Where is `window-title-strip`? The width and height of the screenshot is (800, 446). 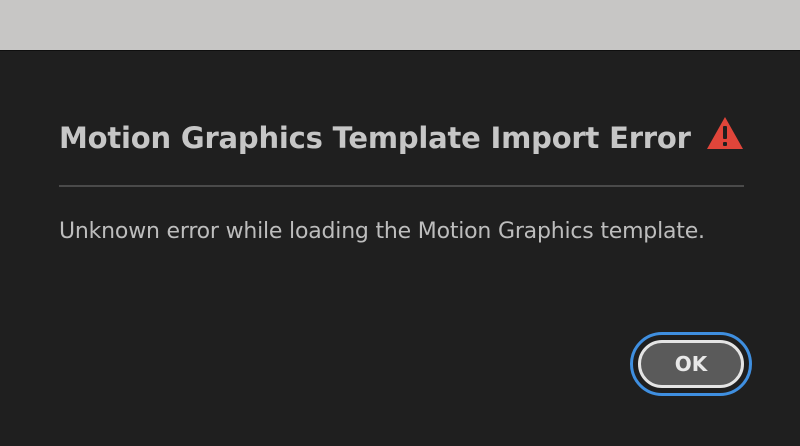
window-title-strip is located at coordinates (400, 25).